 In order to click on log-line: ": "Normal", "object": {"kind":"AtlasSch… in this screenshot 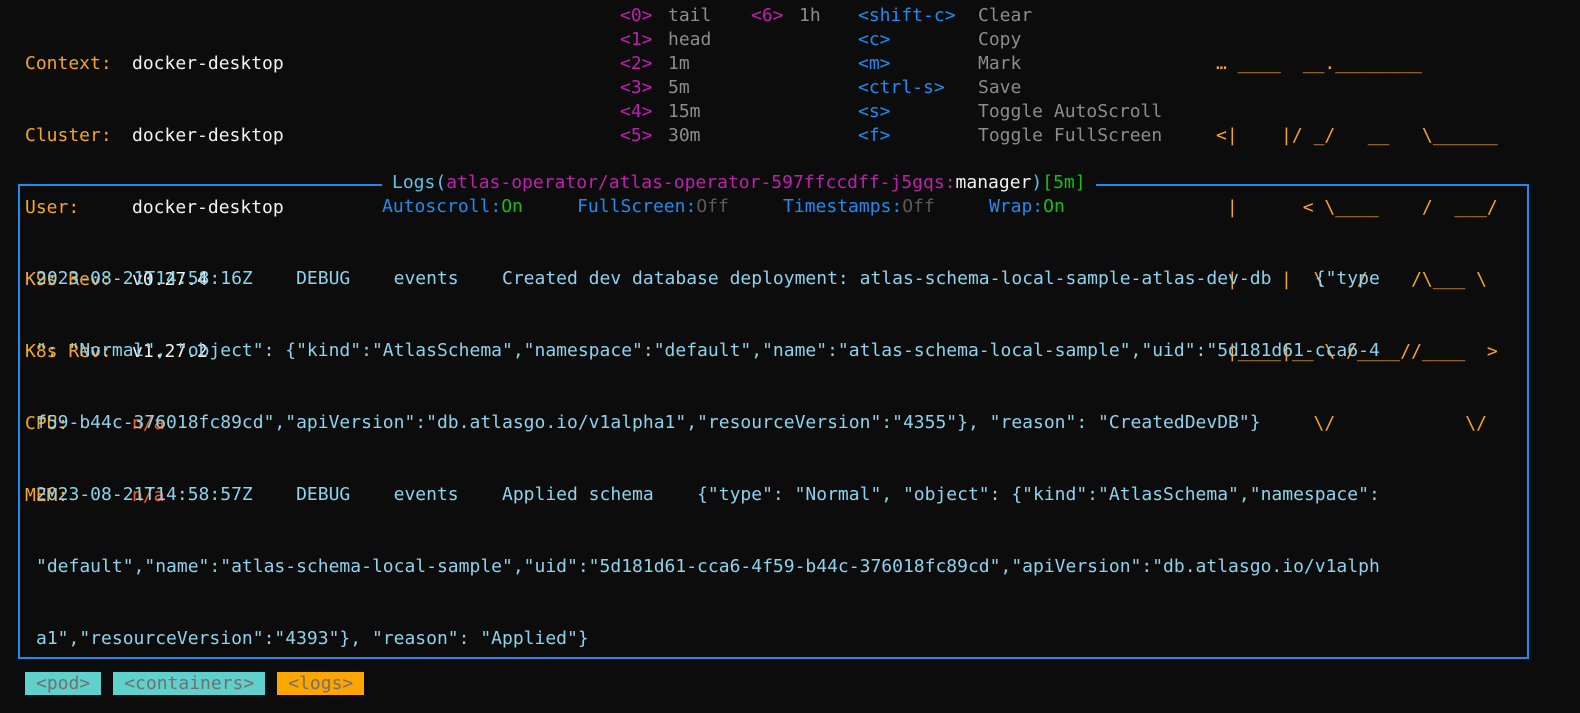, I will do `click(708, 350)`.